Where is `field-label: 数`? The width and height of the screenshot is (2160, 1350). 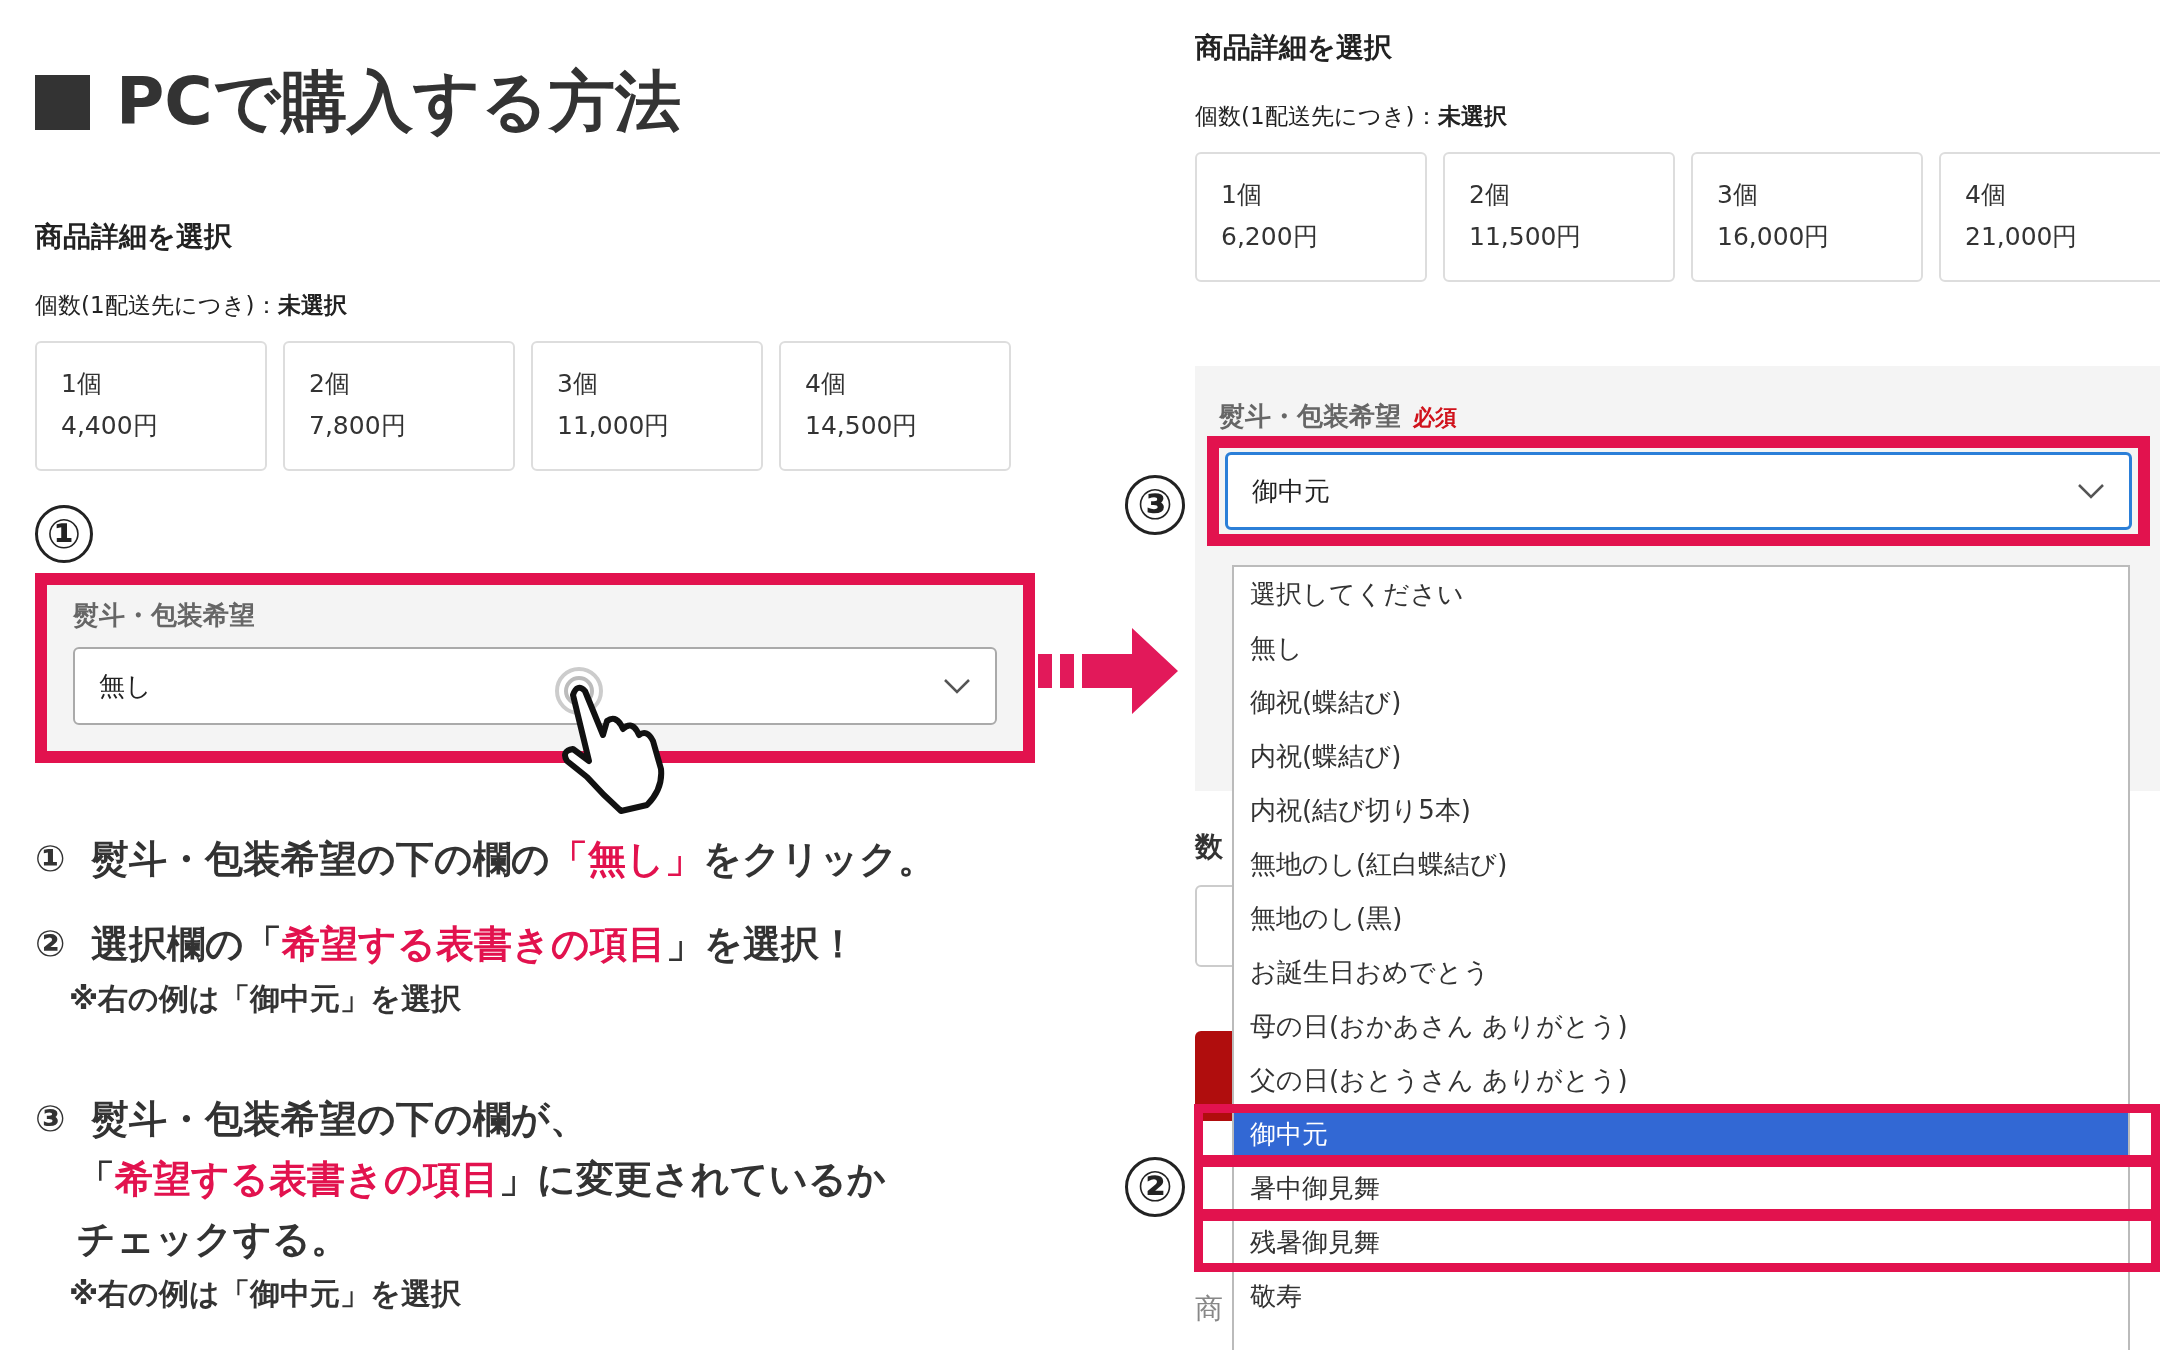
field-label: 数 is located at coordinates (1209, 847).